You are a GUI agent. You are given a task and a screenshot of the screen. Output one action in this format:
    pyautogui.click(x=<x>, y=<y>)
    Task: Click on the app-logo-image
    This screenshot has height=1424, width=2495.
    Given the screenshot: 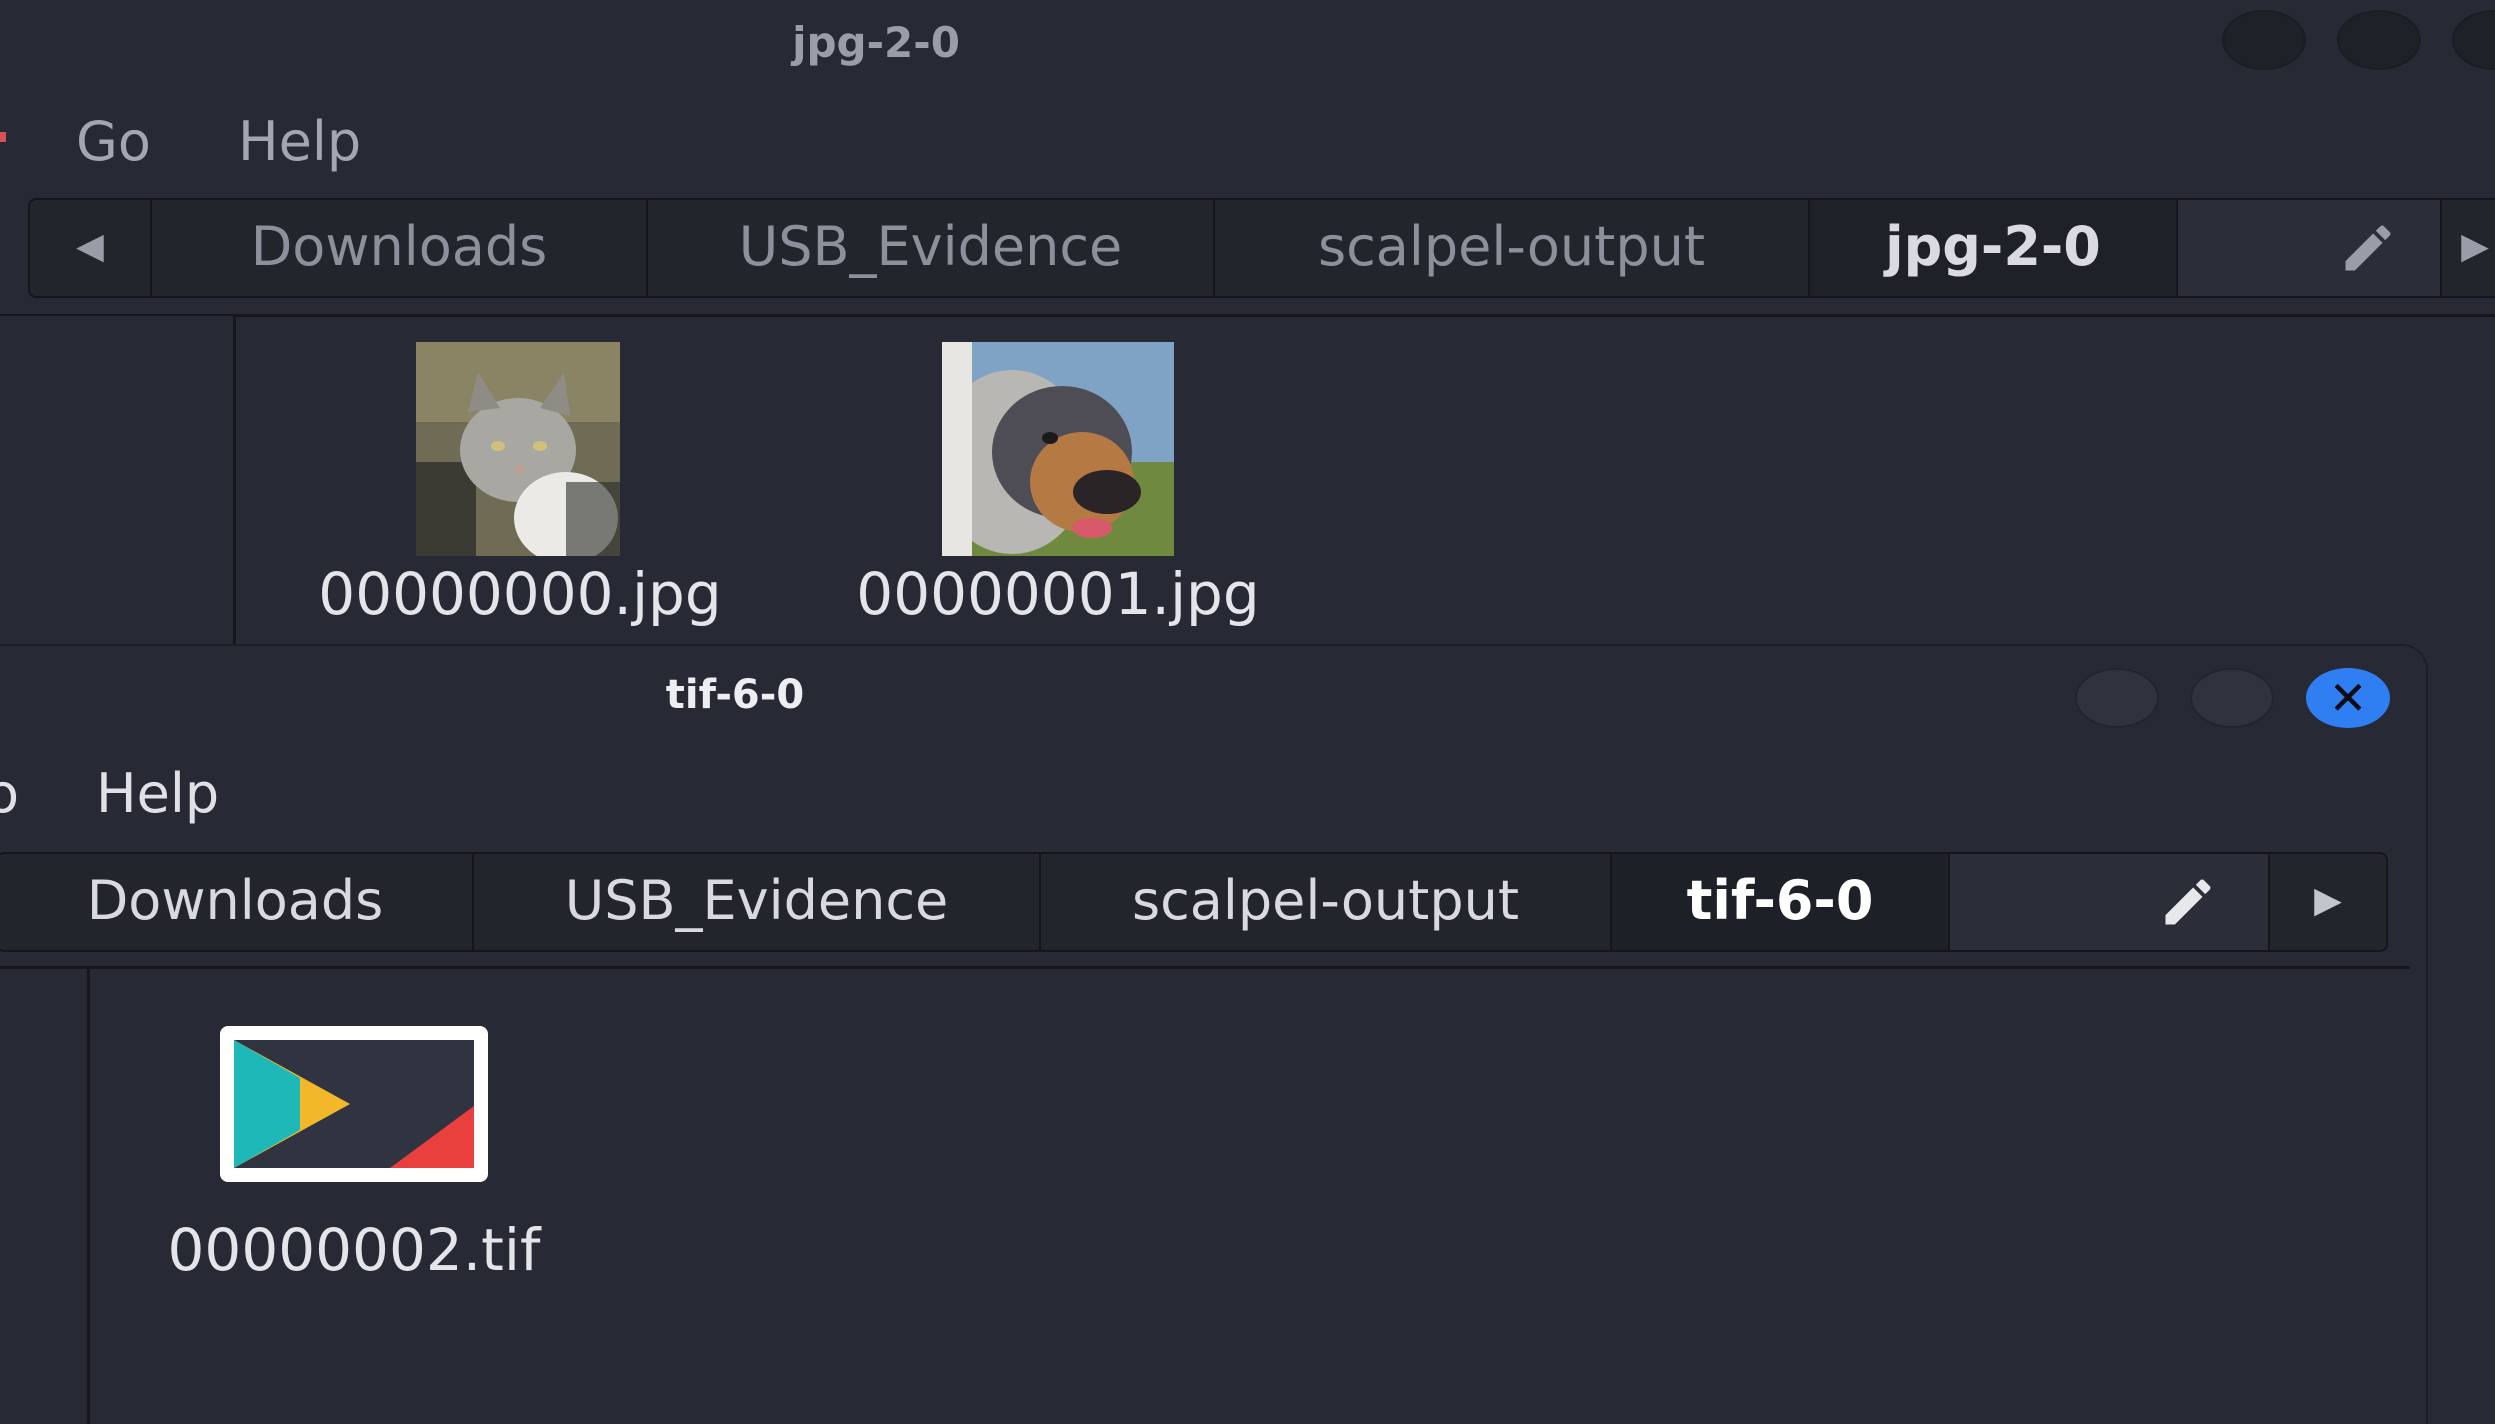 What is the action you would take?
    pyautogui.click(x=354, y=1104)
    